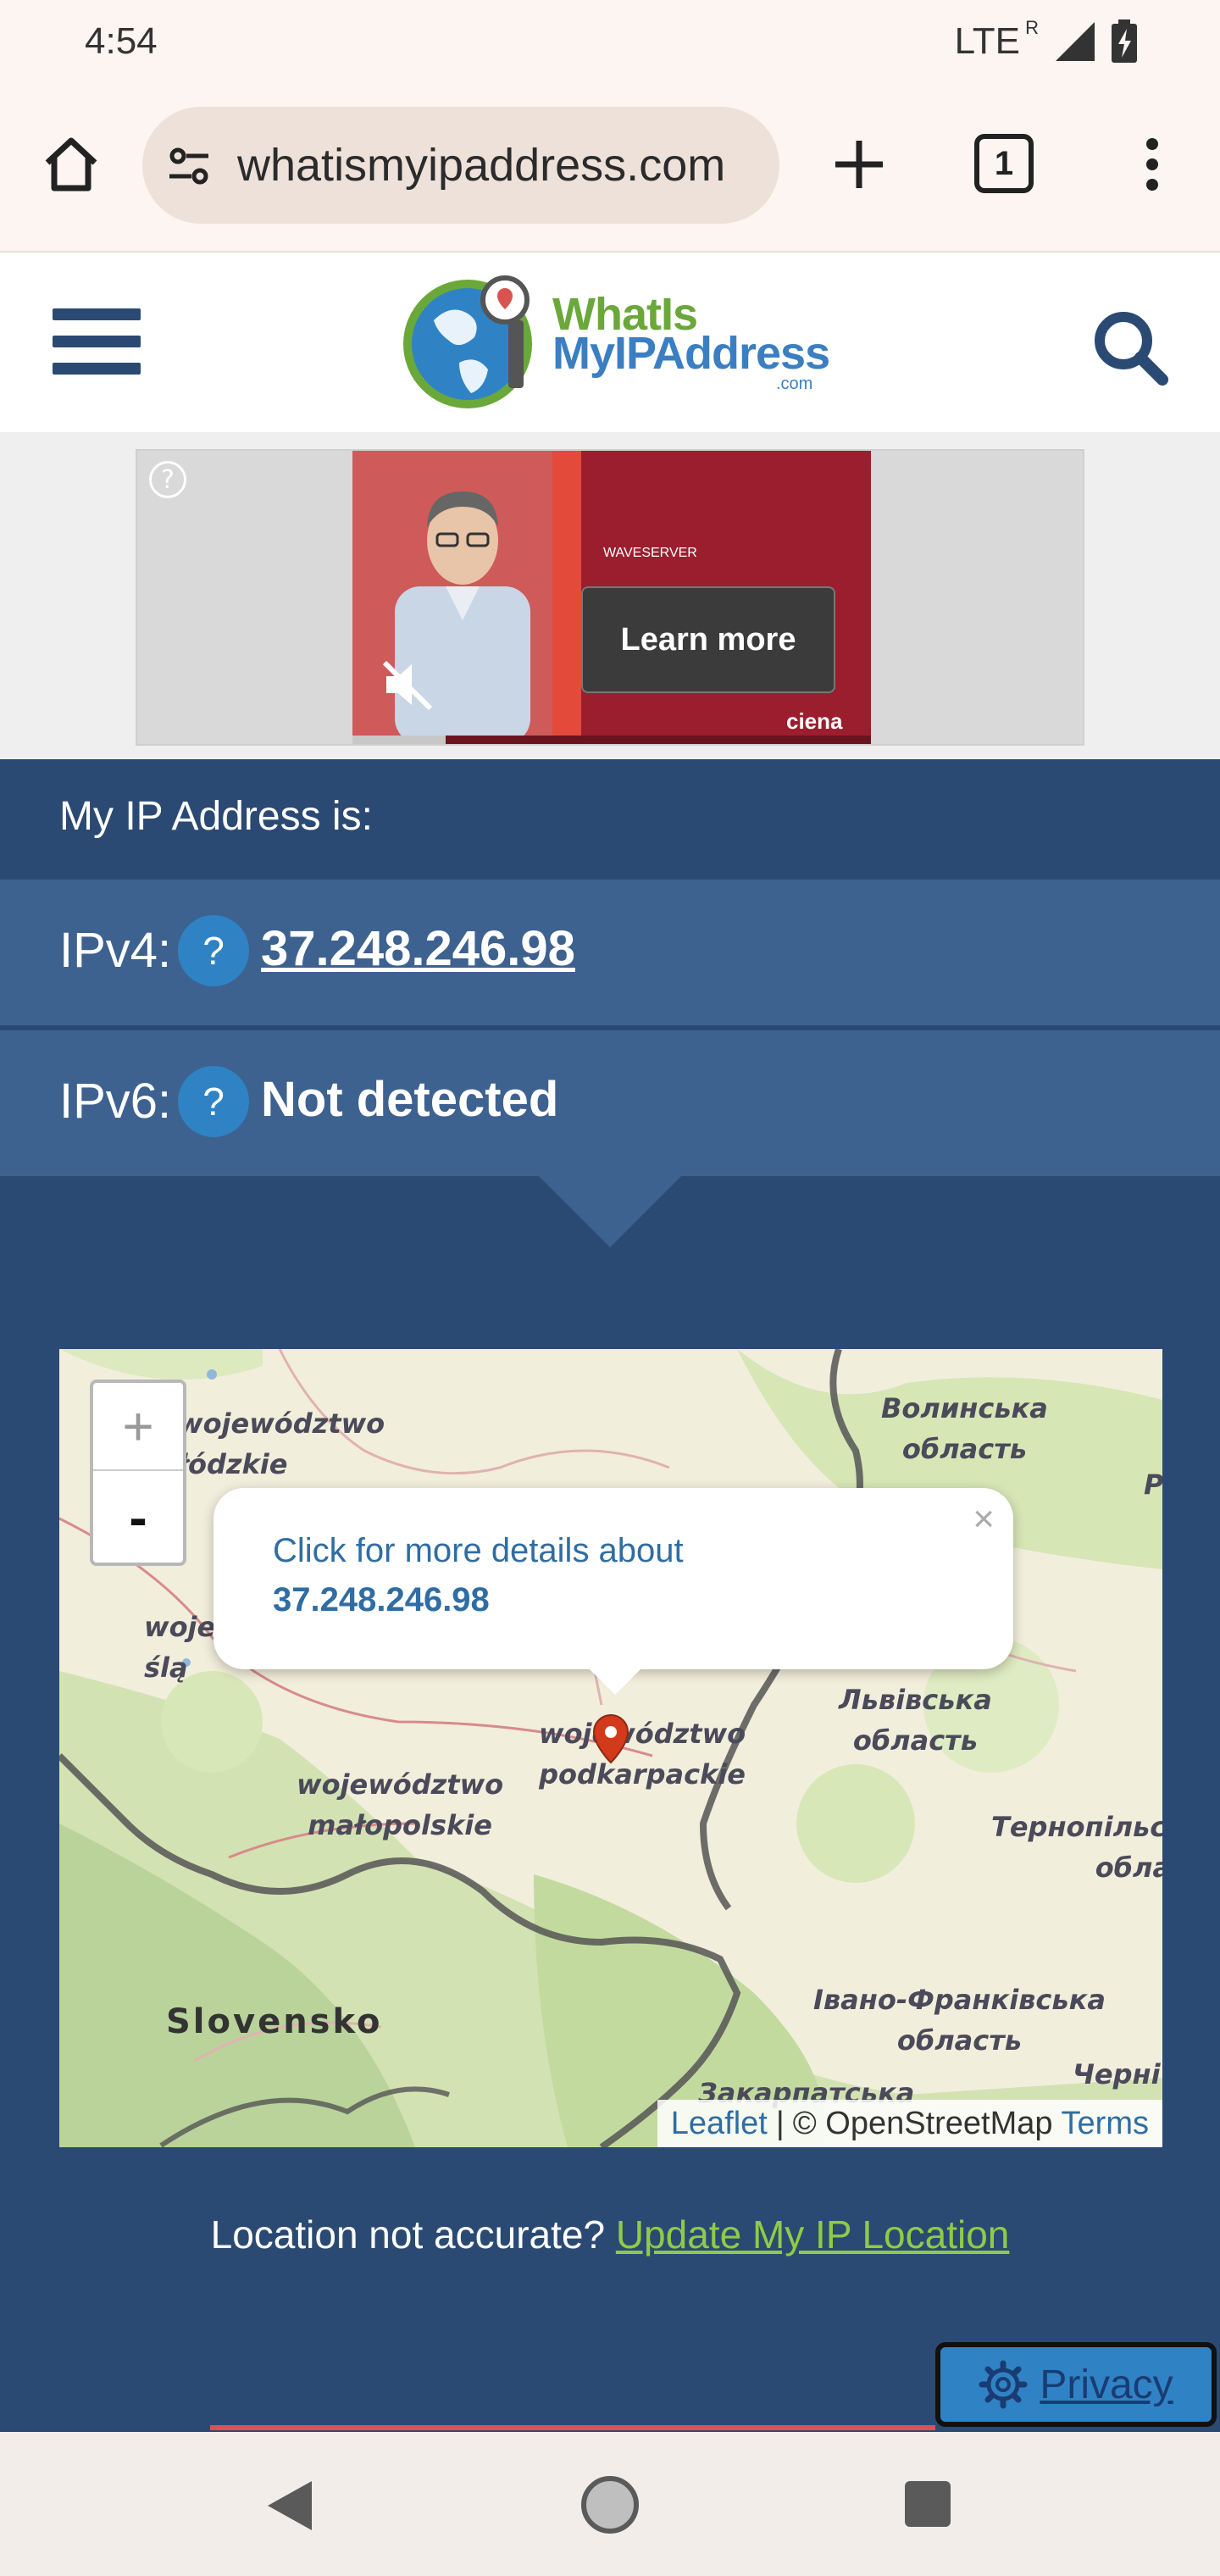 This screenshot has height=2576, width=1220. Describe the element at coordinates (1076, 1847) in the screenshot. I see `map-label-ternopil: Тернопільська область` at that location.